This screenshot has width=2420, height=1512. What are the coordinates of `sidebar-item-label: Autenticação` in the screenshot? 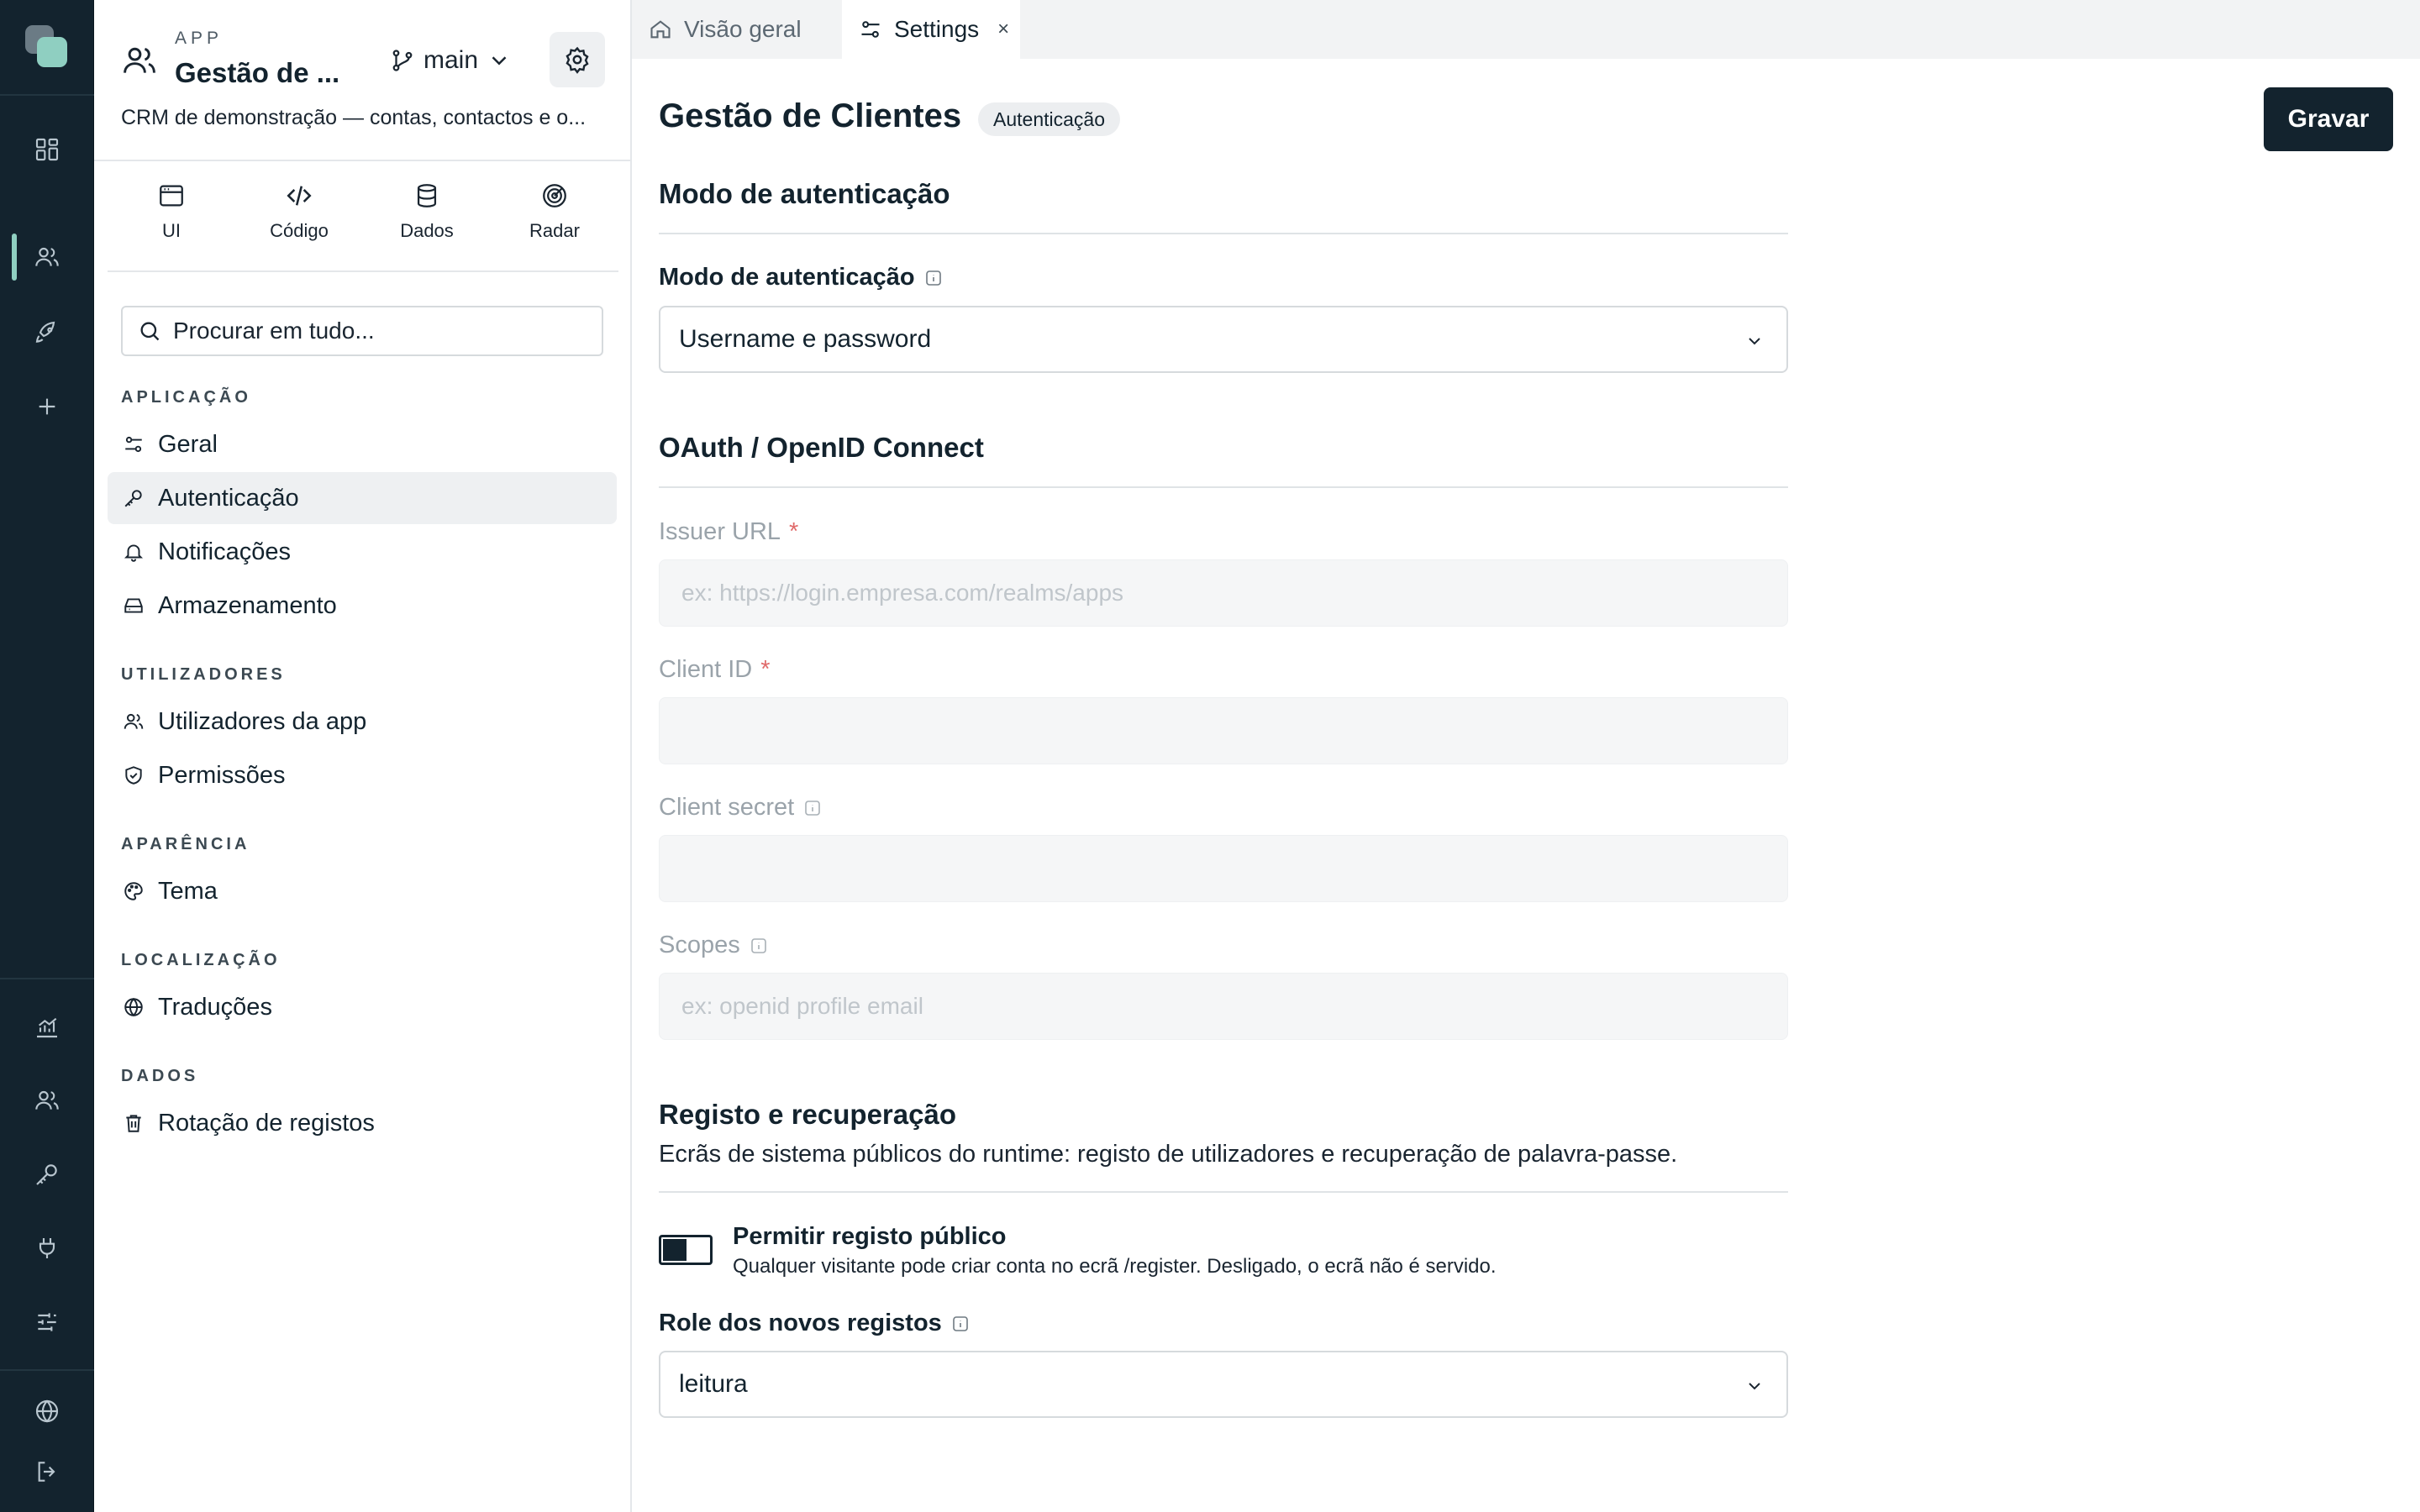 It's located at (228, 498).